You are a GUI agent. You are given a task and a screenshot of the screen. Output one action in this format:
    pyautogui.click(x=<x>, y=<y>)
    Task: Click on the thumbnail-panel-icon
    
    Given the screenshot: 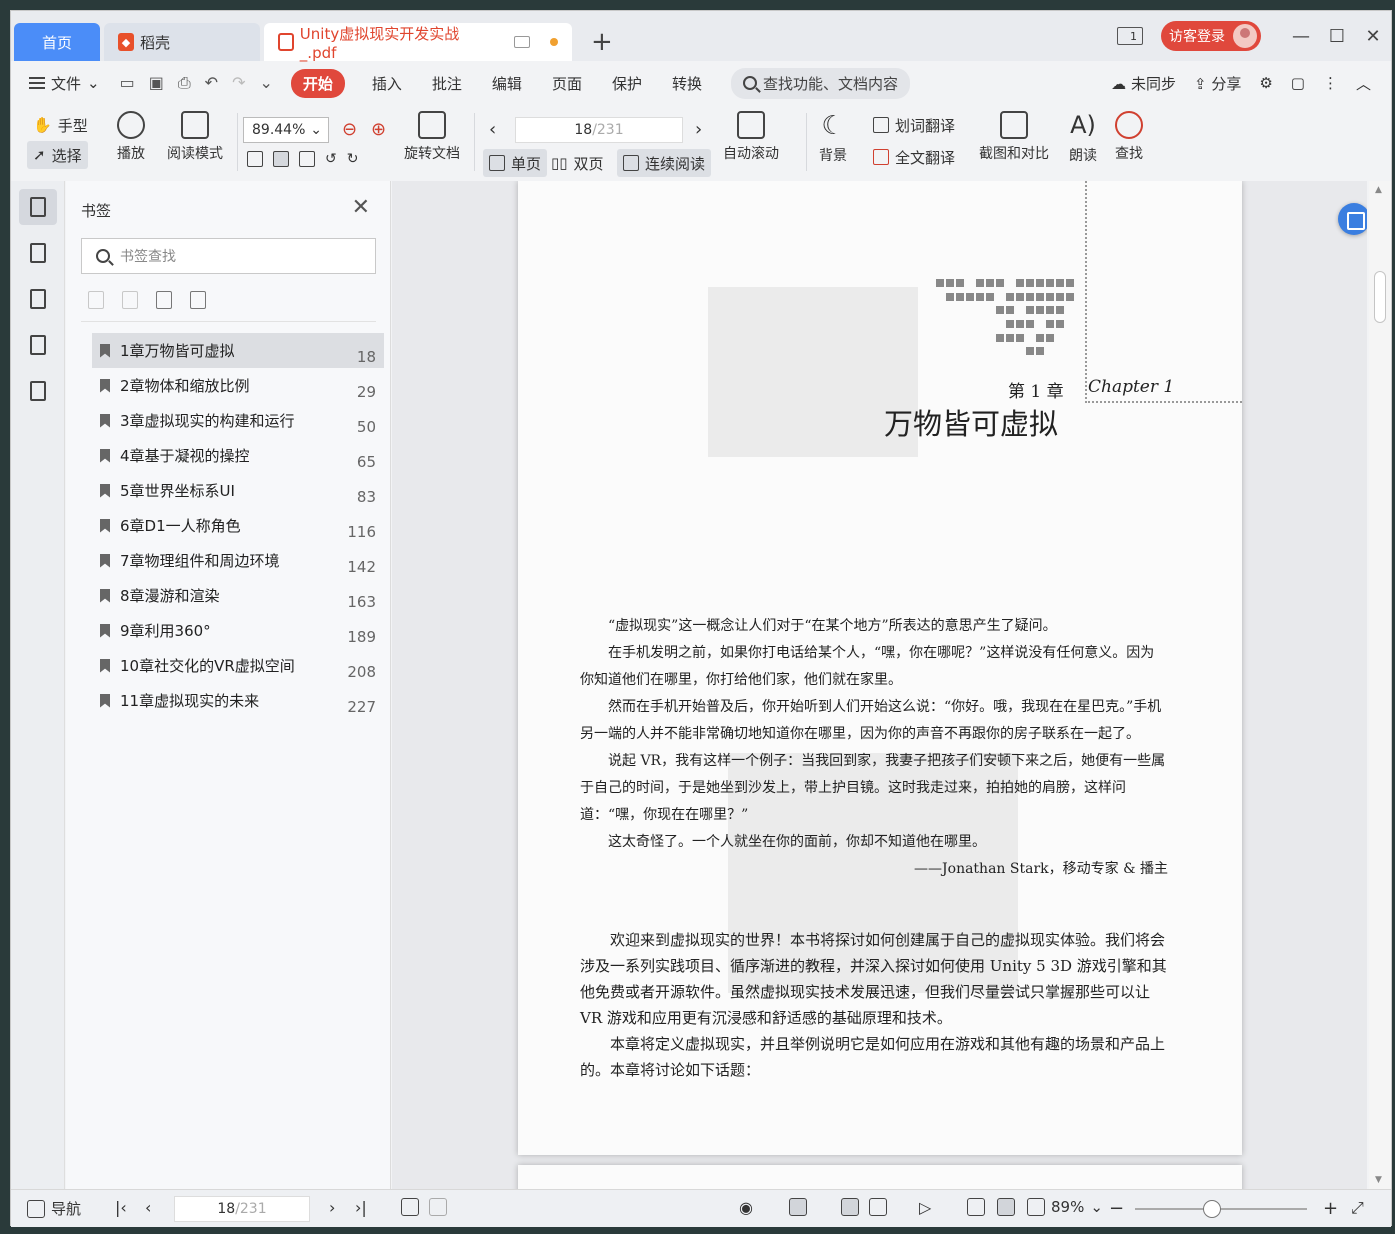 What is the action you would take?
    pyautogui.click(x=38, y=253)
    